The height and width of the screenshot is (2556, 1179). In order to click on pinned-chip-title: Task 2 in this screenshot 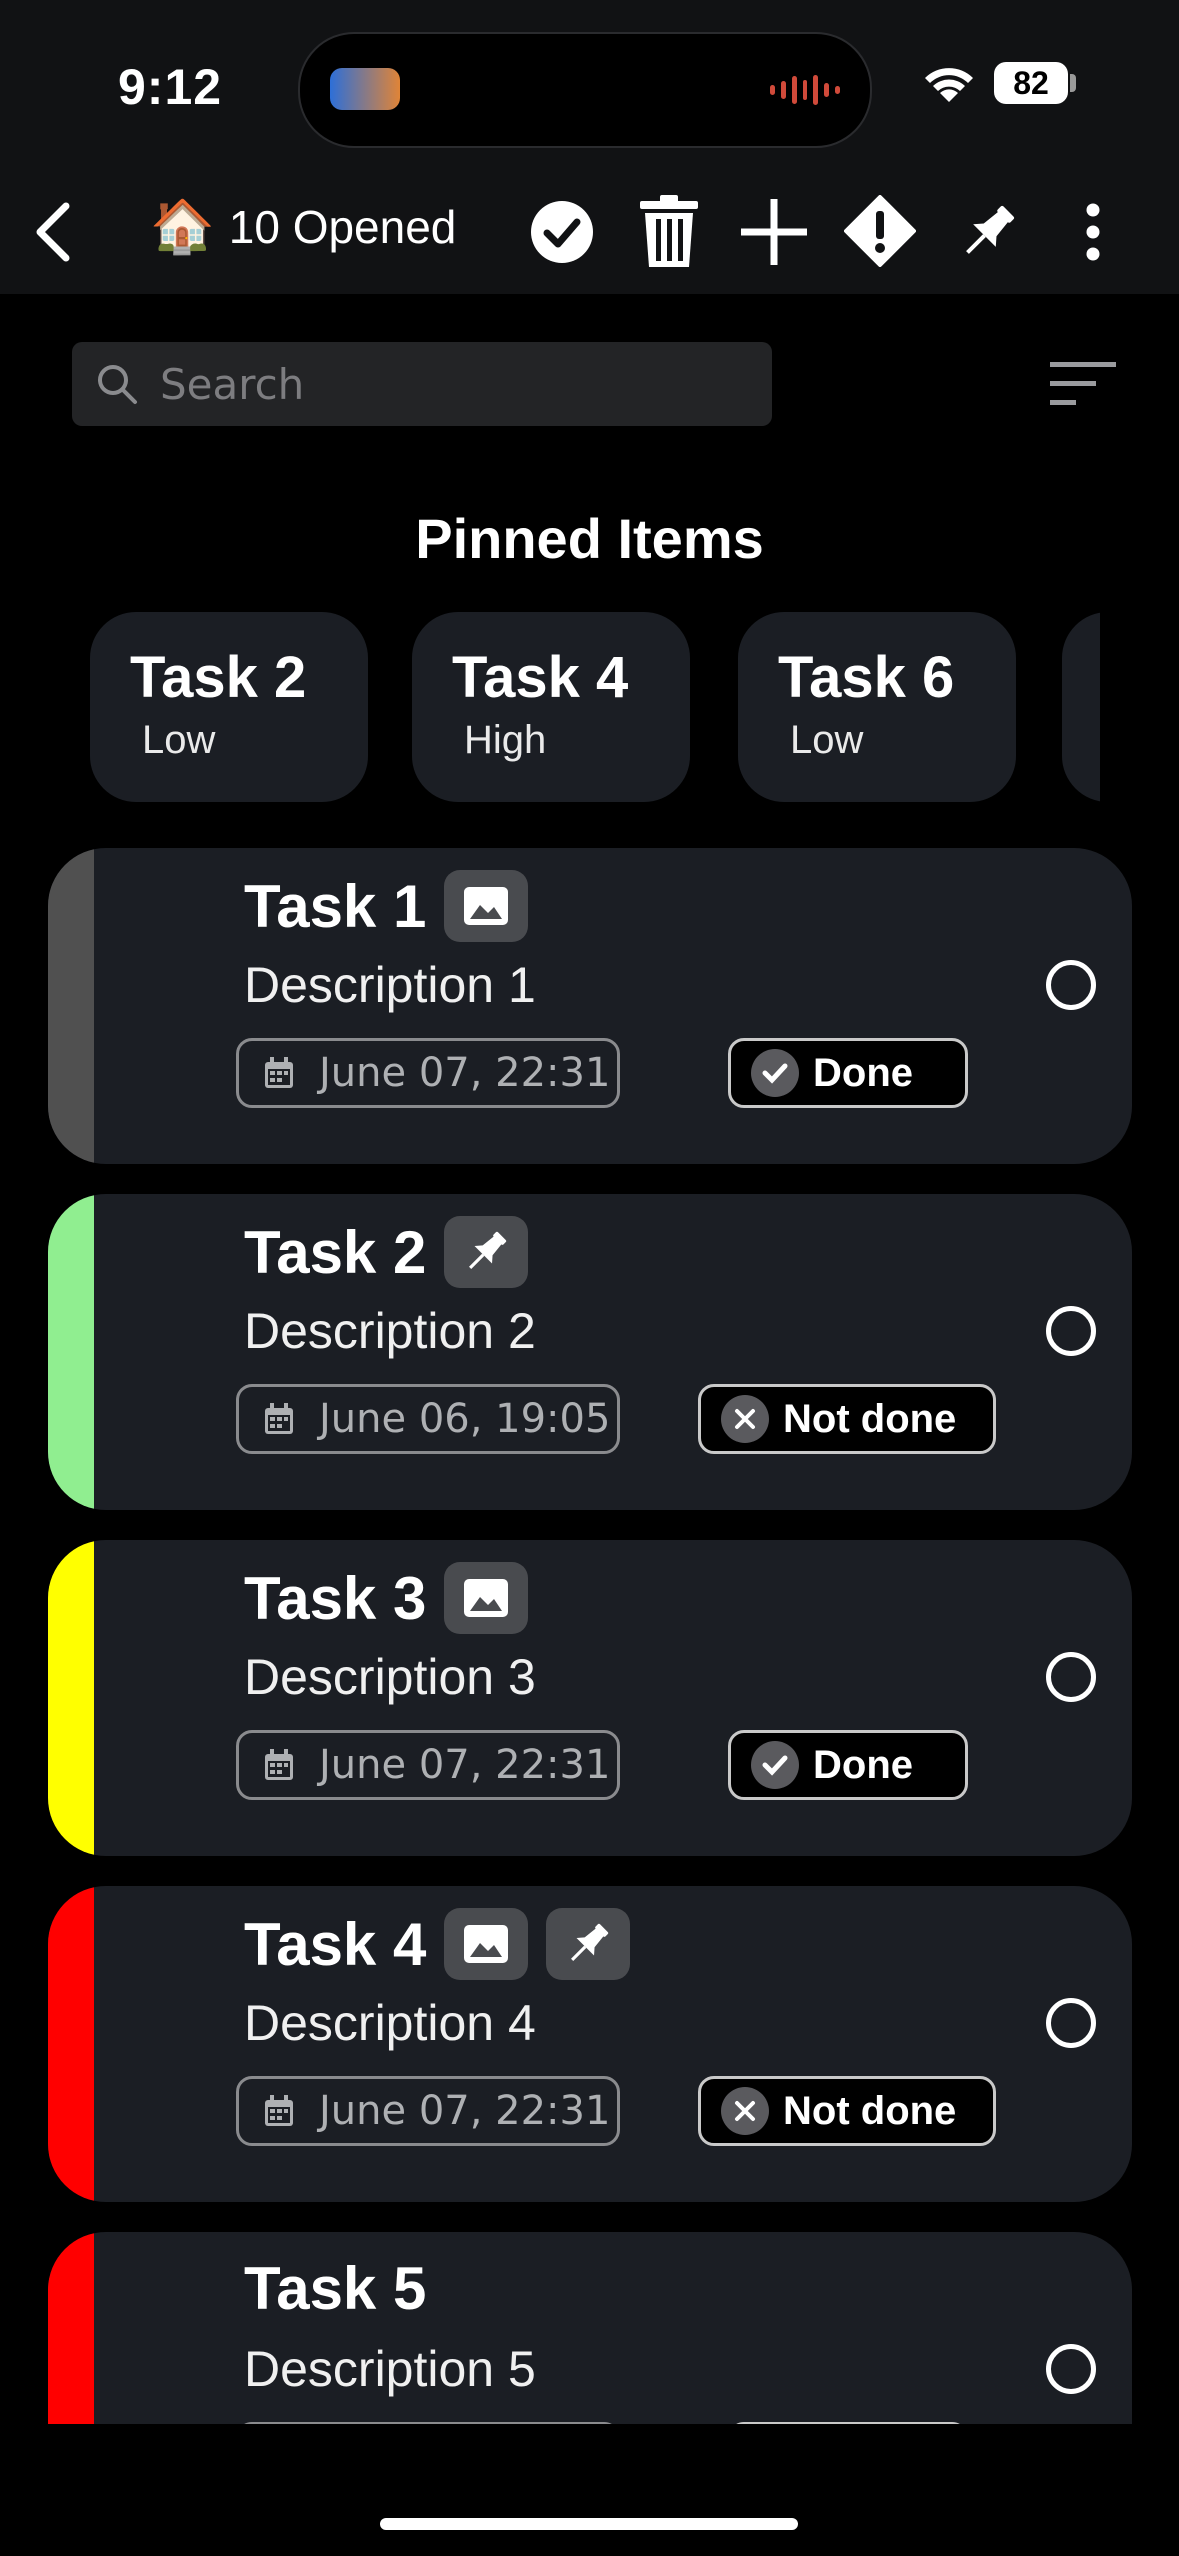, I will do `click(218, 677)`.